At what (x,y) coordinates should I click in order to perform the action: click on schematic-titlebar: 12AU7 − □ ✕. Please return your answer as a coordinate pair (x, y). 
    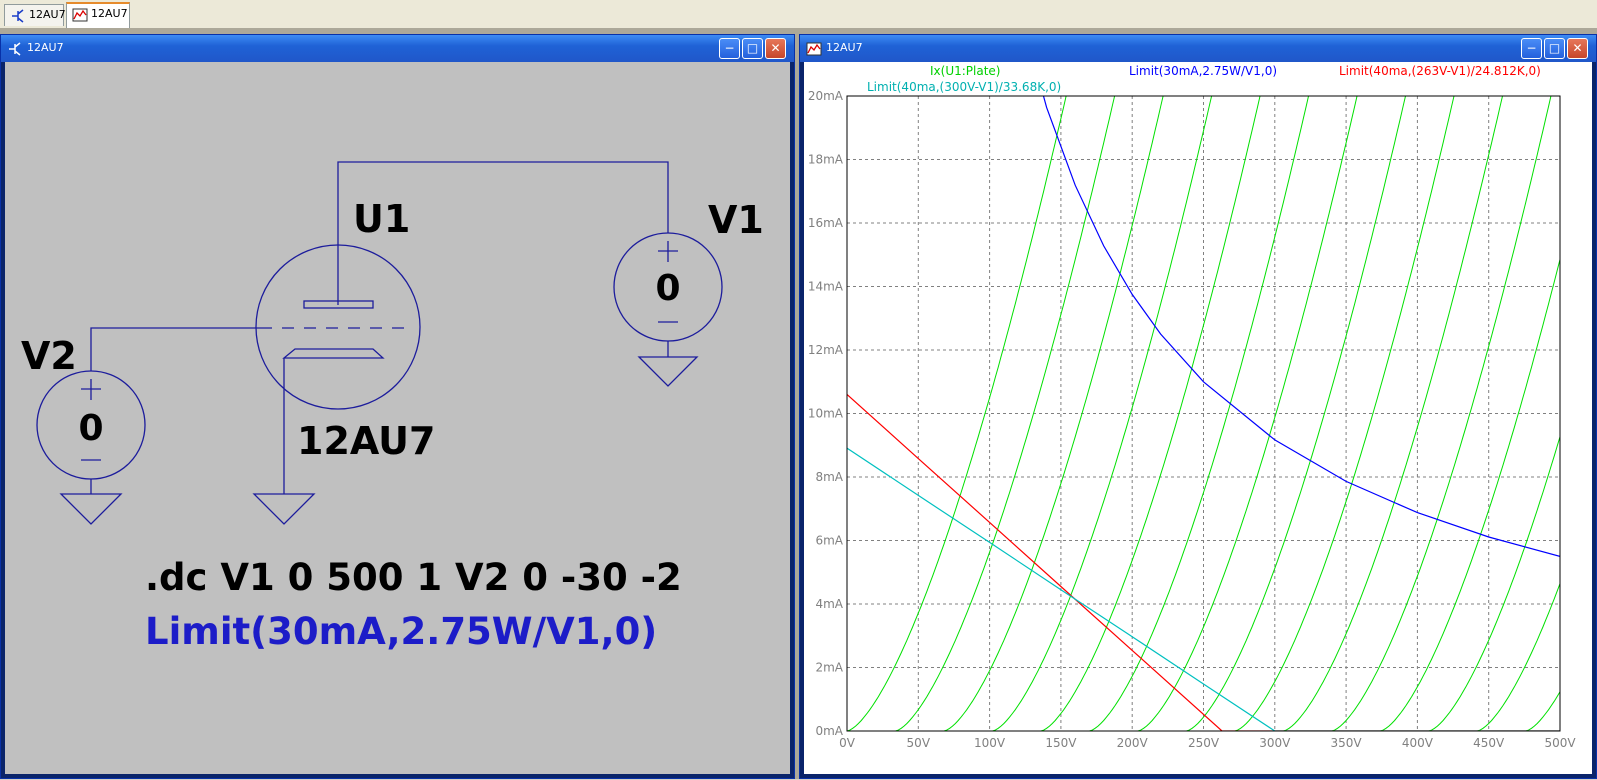
    Looking at the image, I should click on (397, 48).